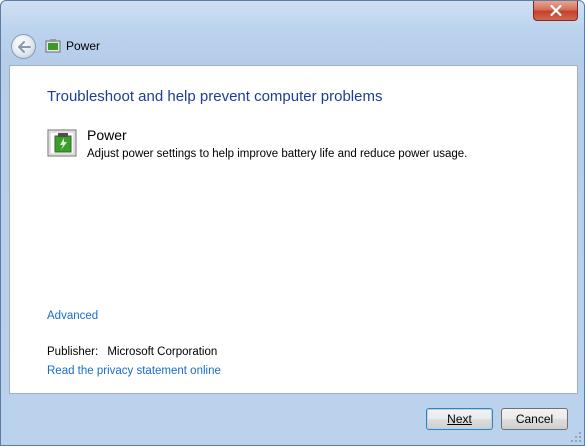 The height and width of the screenshot is (447, 585). I want to click on window-title: Power, so click(83, 46).